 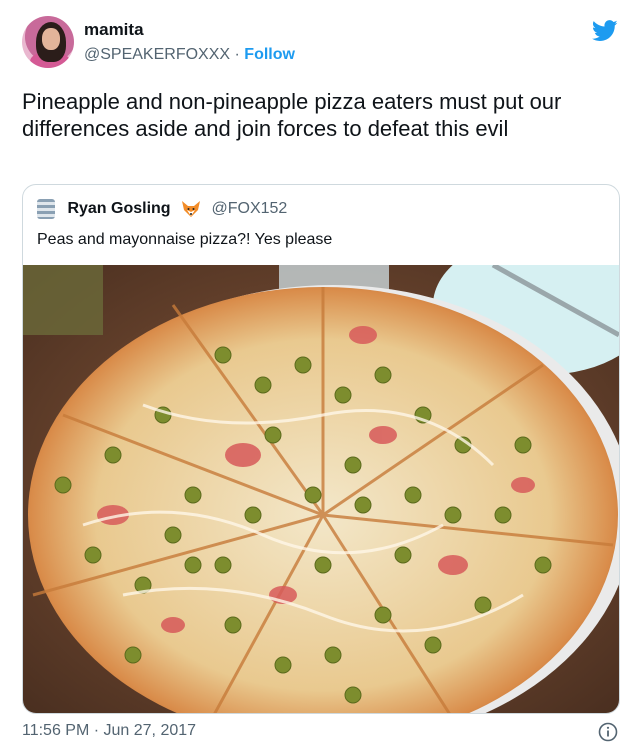 I want to click on author-handle: @SPEAKERFOXXX, so click(x=157, y=54).